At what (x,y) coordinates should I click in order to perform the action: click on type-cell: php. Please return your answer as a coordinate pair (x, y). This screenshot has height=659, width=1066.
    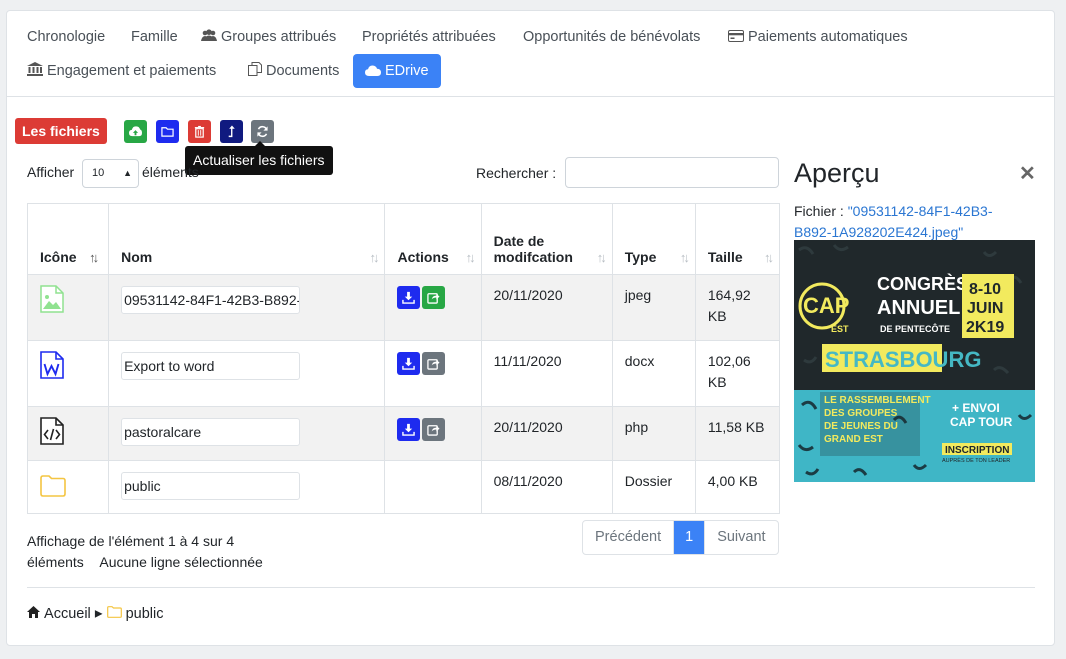
    Looking at the image, I should click on (653, 433).